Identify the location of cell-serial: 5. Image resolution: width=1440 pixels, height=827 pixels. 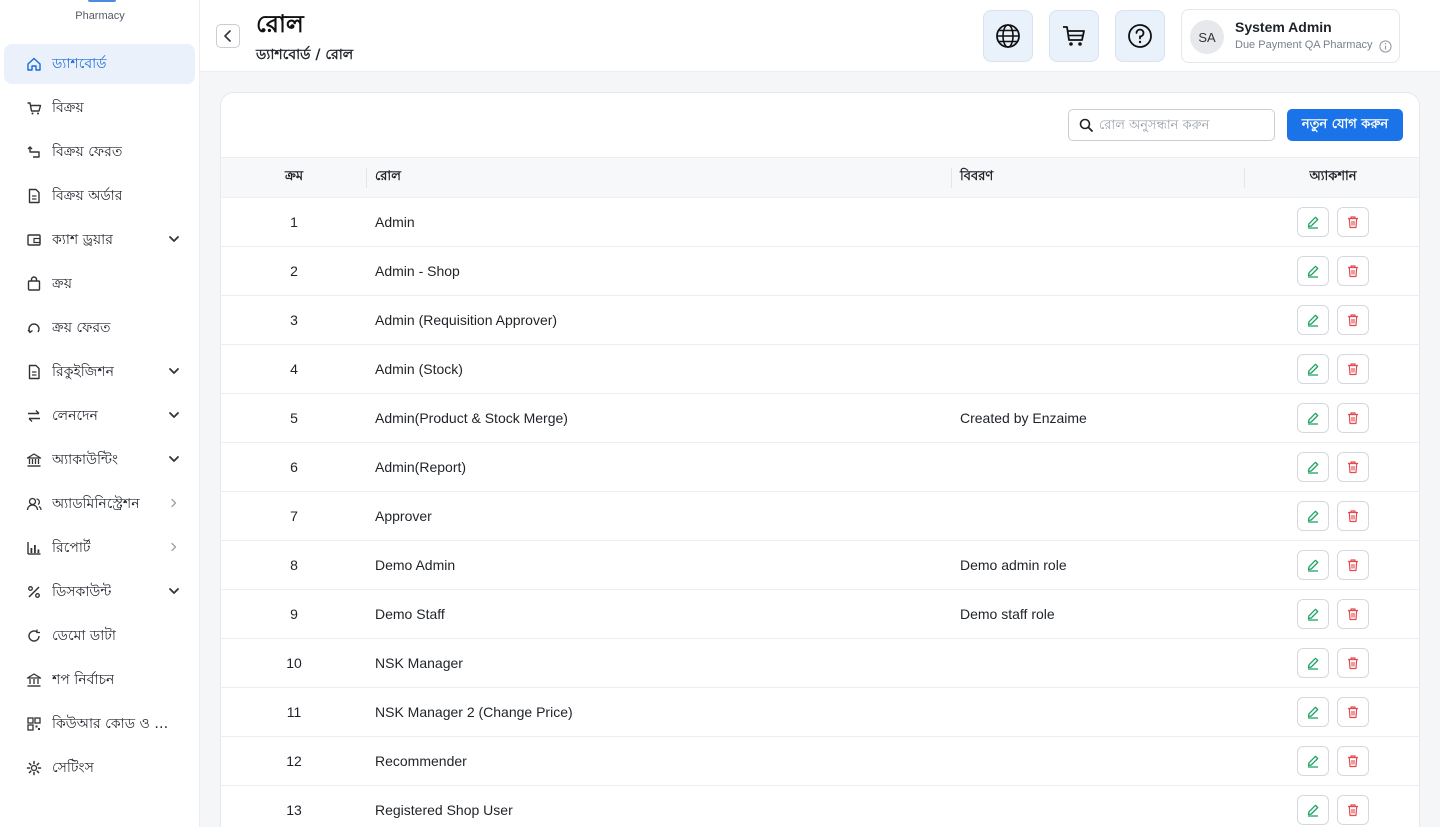
(294, 418).